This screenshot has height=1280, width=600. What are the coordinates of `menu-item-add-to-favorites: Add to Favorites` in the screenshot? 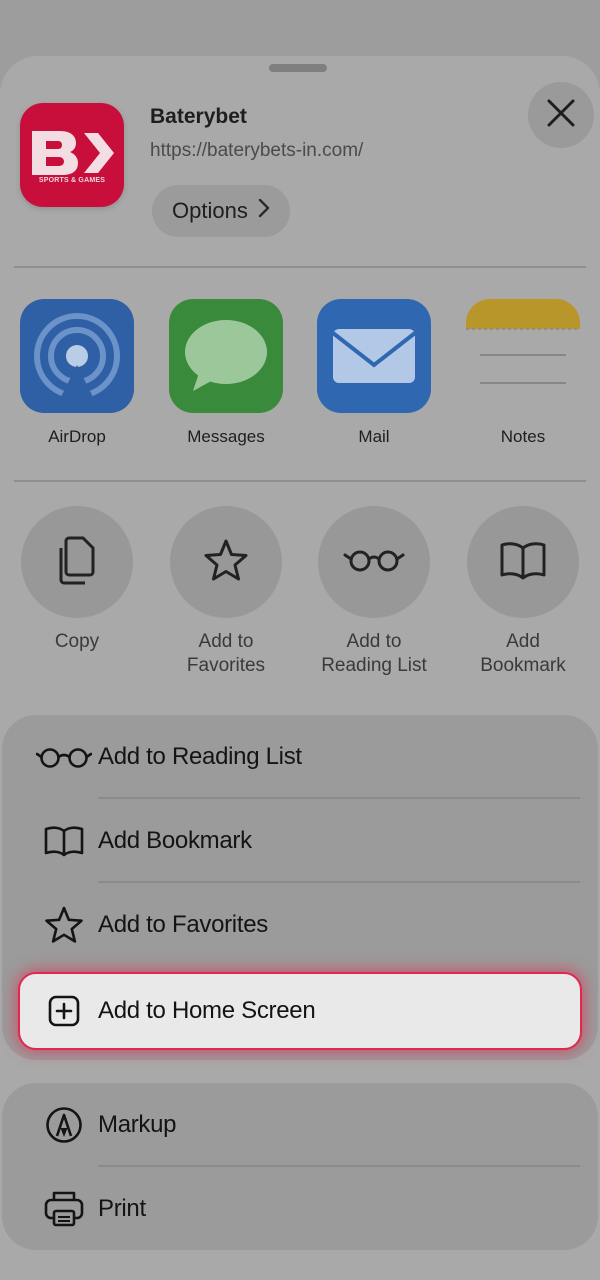 It's located at (300, 925).